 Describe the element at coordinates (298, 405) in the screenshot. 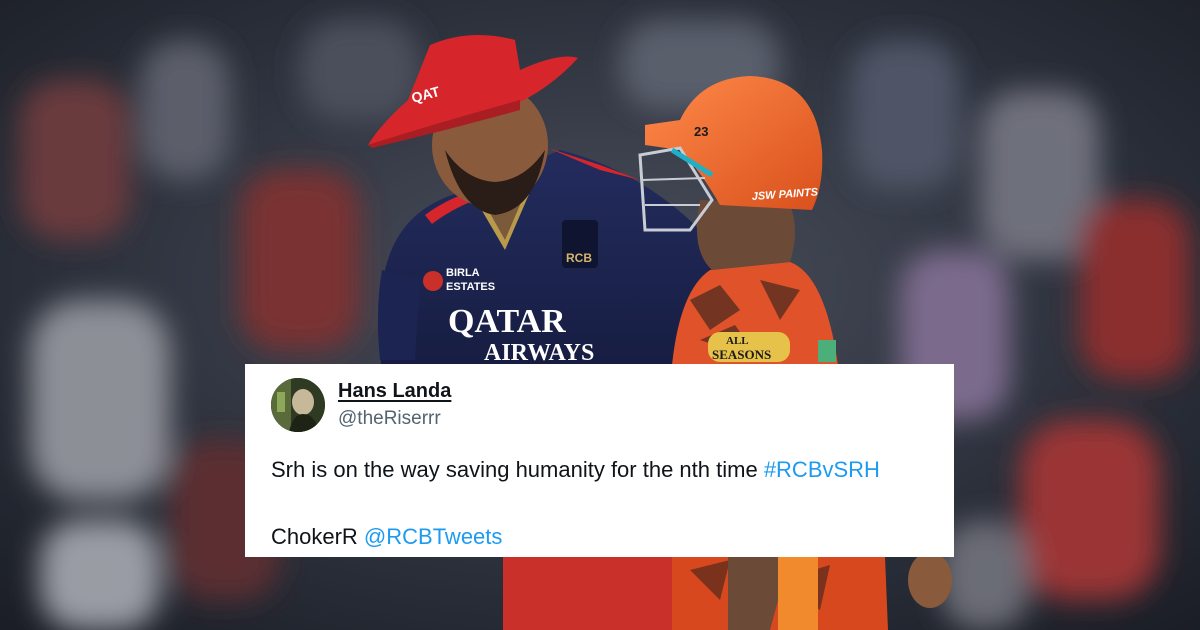

I see `avatar` at that location.